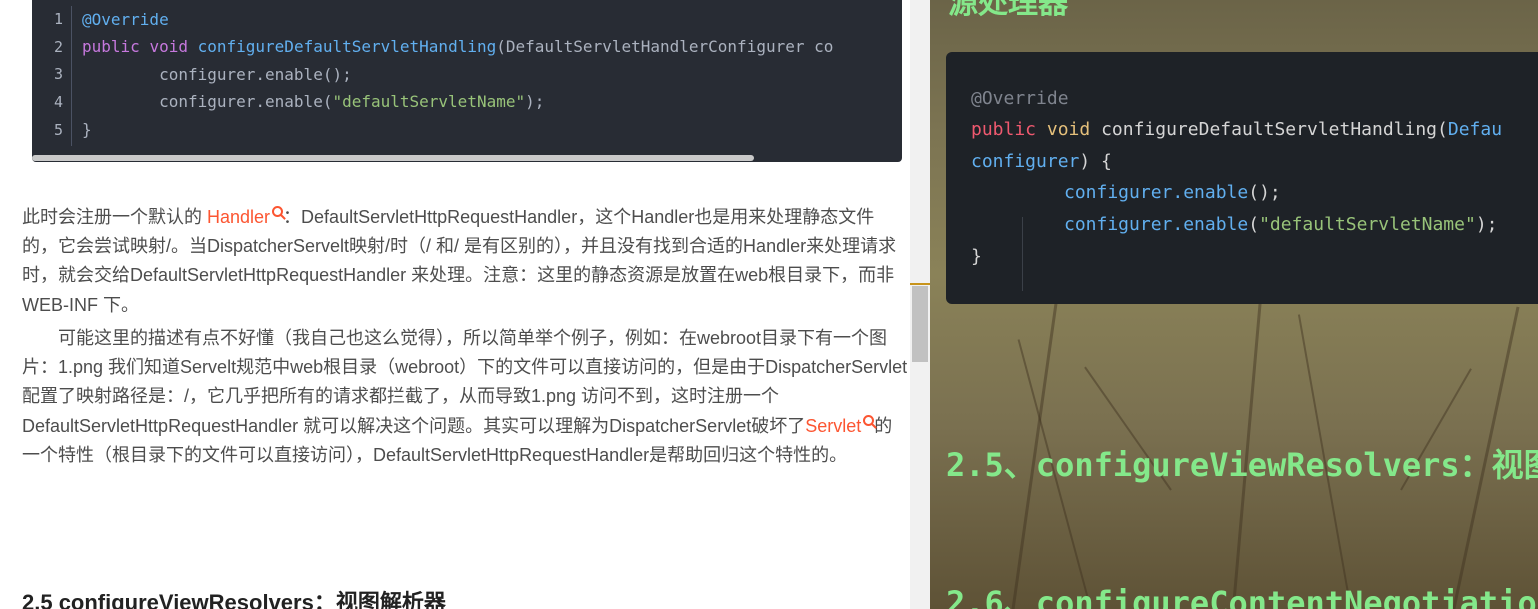 This screenshot has height=609, width=1538. Describe the element at coordinates (1254, 224) in the screenshot. I see `code-punct: (` at that location.